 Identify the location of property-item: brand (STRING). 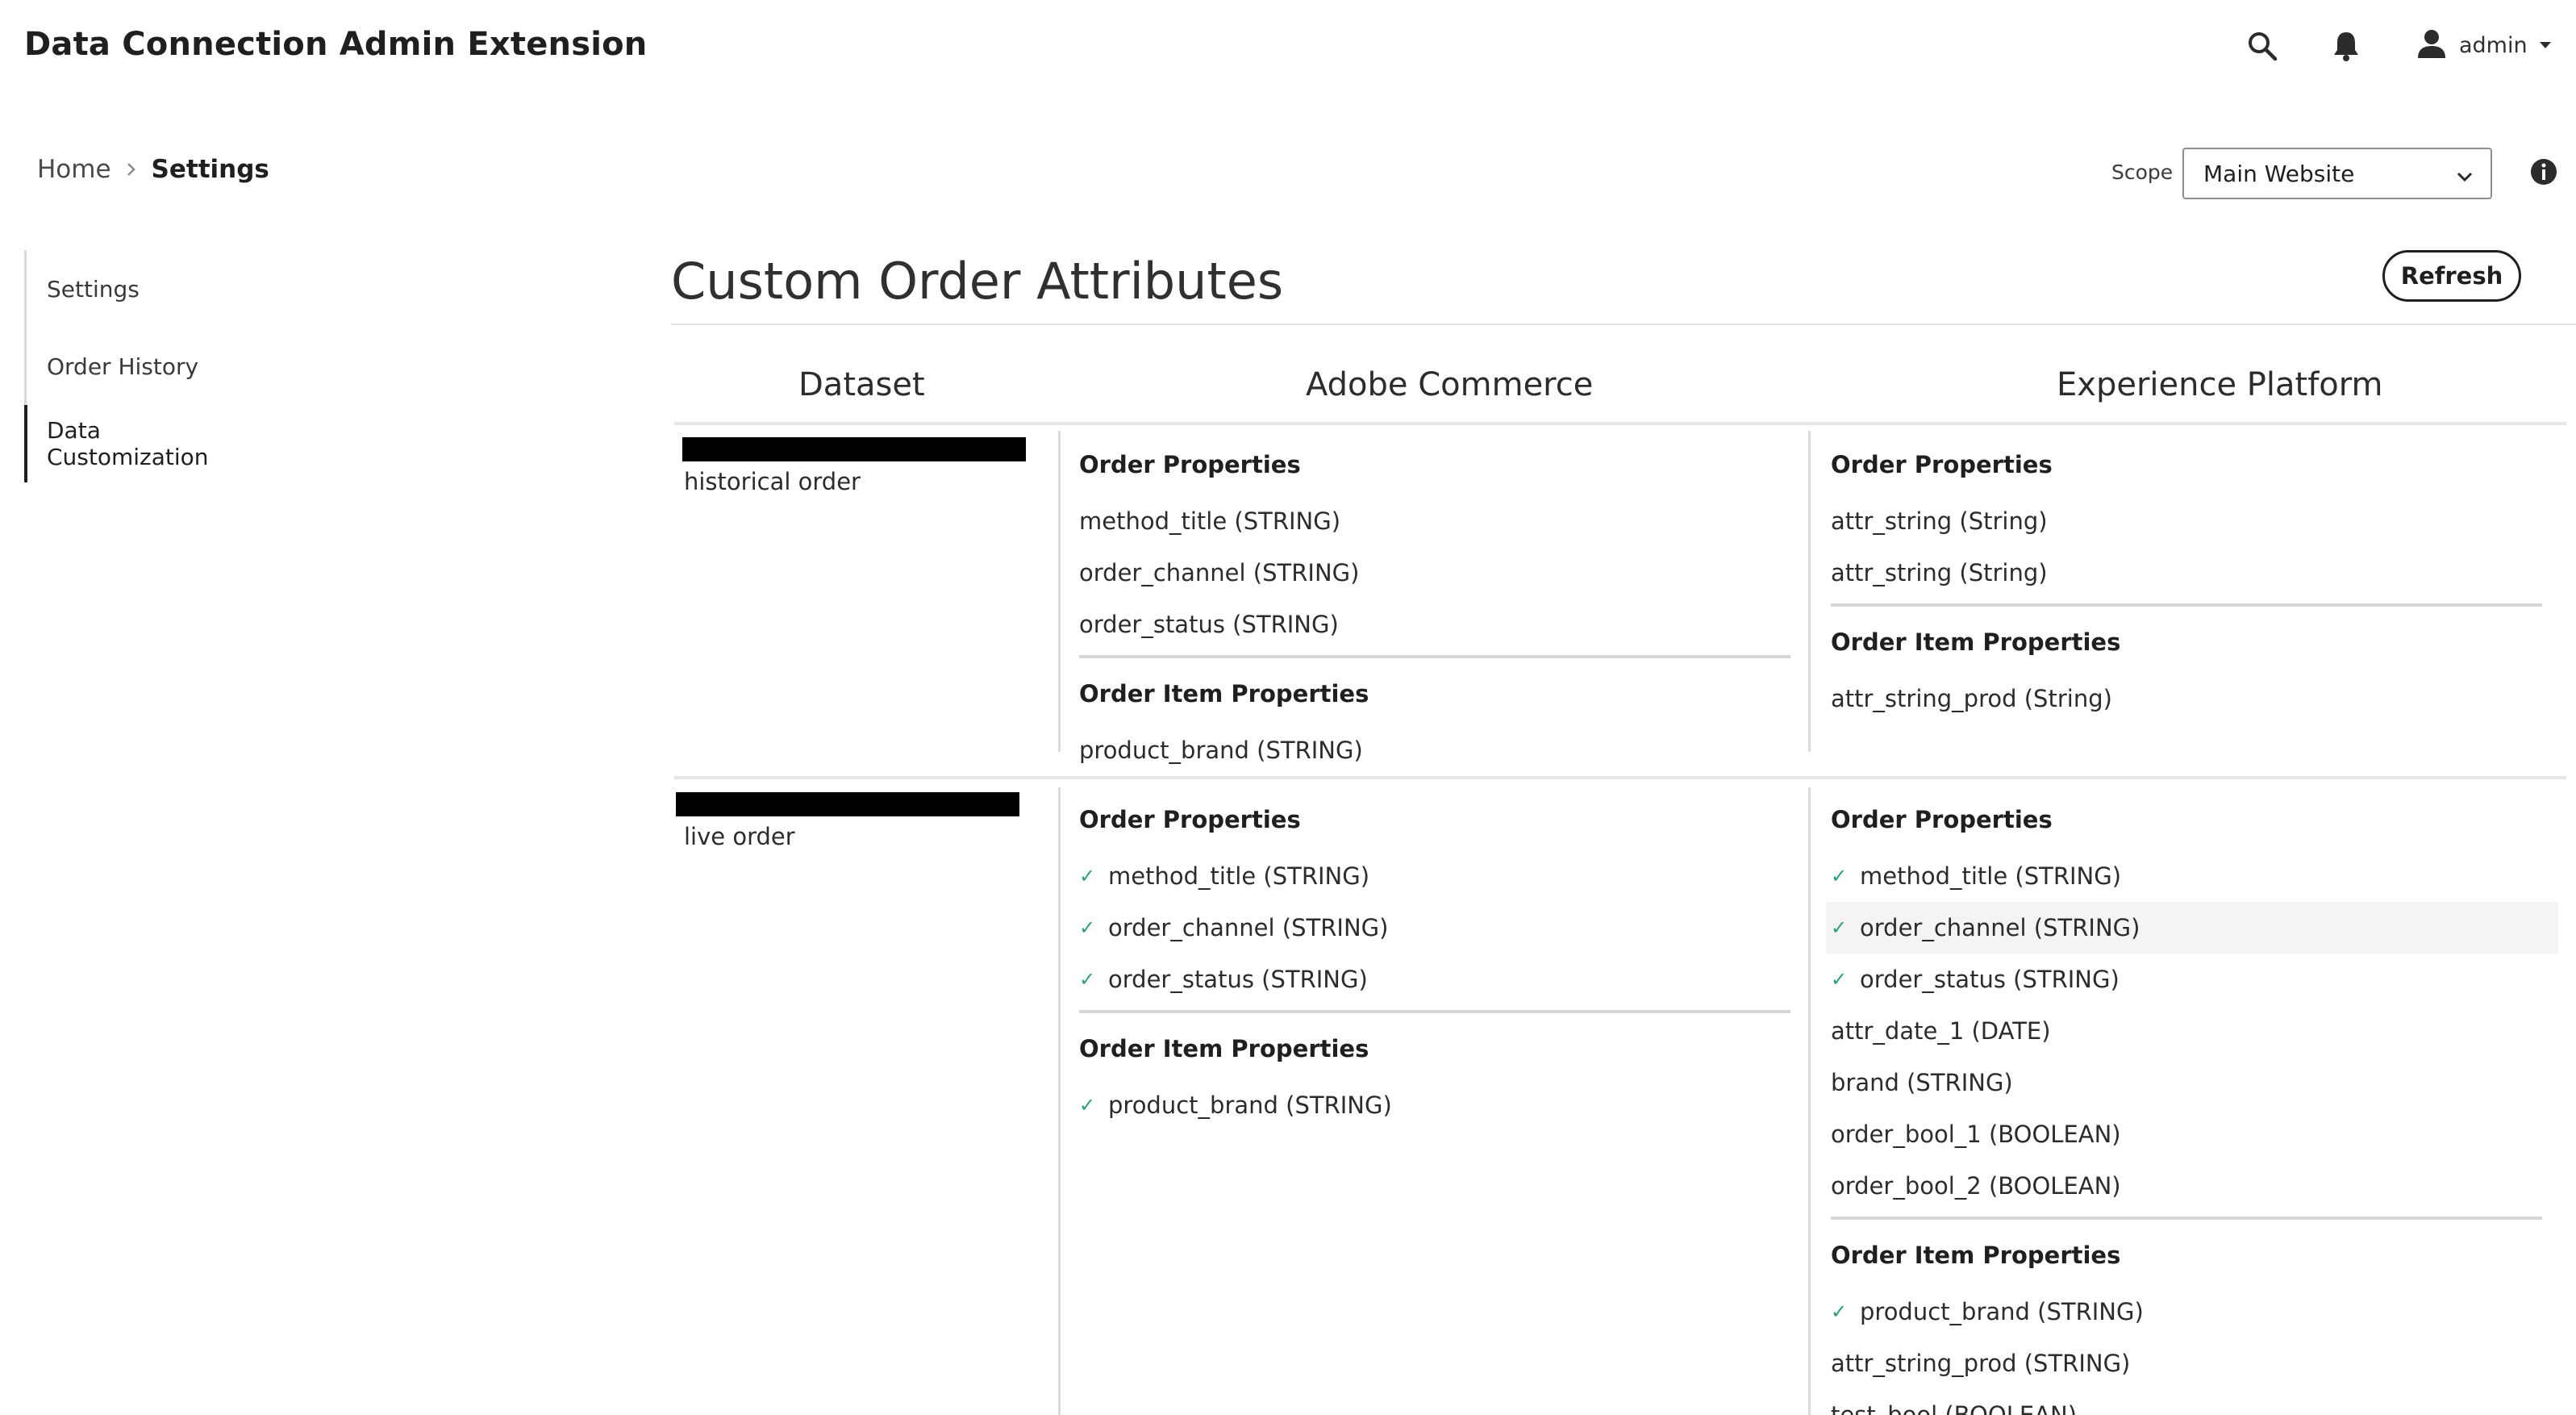
(1922, 1082).